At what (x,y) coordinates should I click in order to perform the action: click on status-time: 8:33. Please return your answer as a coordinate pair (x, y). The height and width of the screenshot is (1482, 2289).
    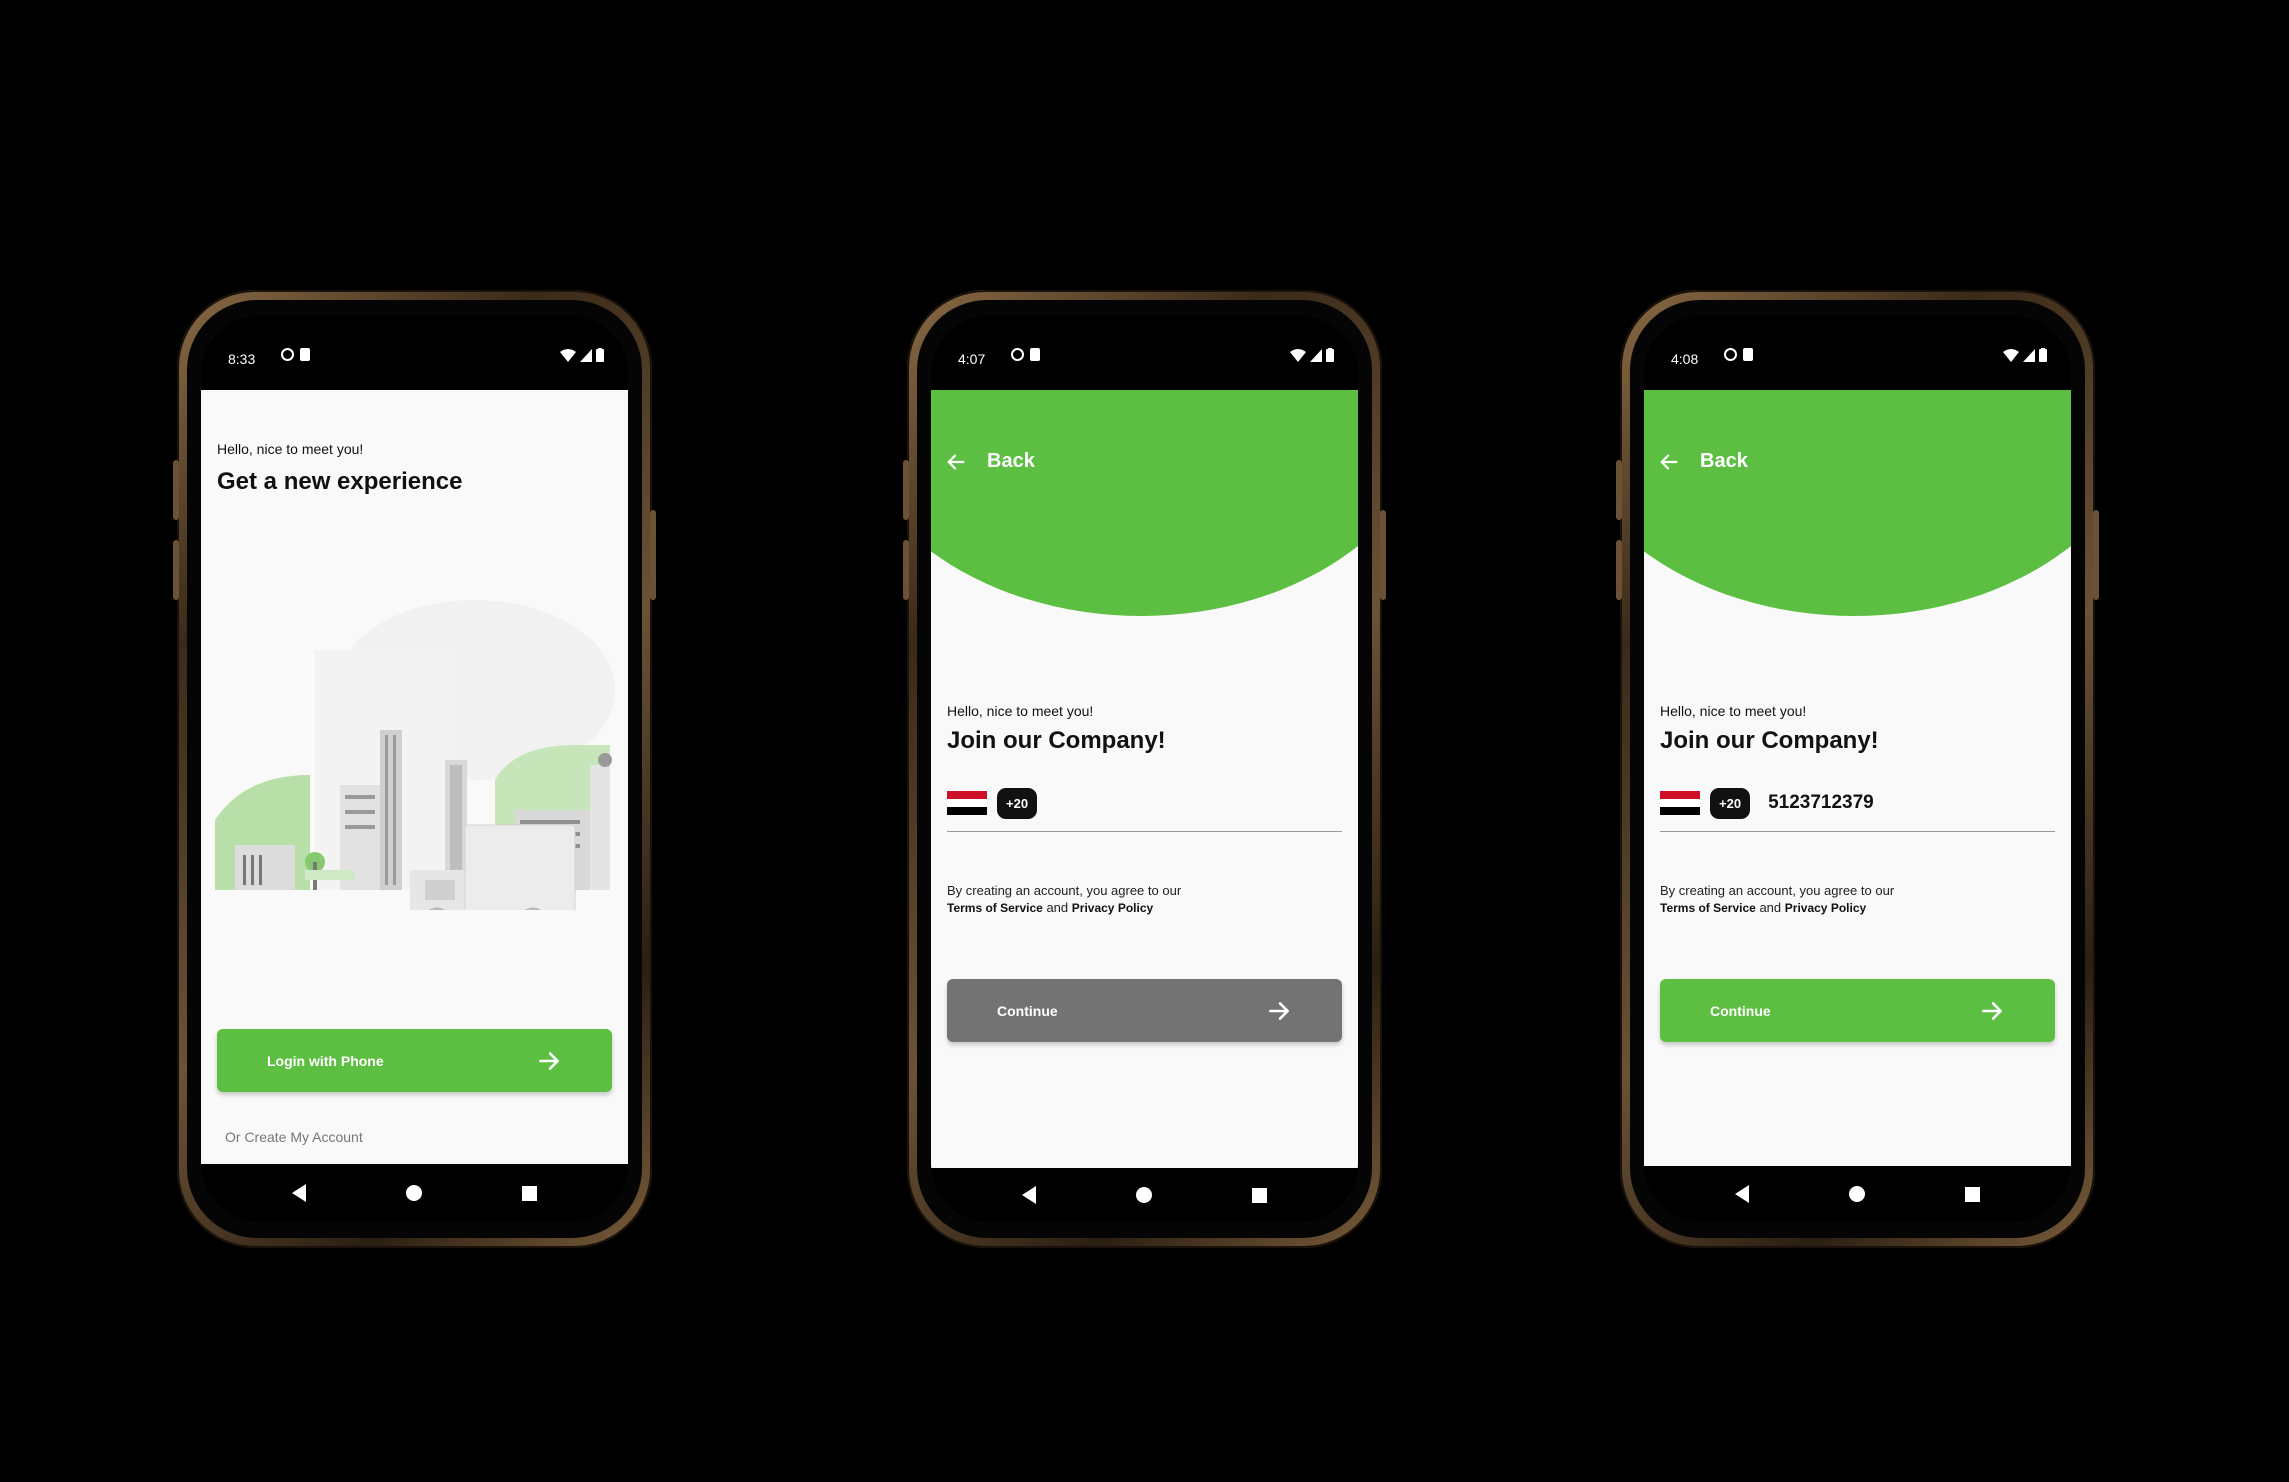
    Looking at the image, I should click on (242, 359).